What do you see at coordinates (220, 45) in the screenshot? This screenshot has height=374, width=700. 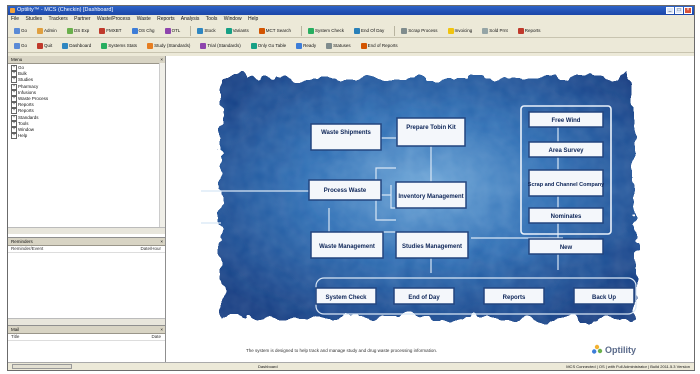 I see `toolbar-button: Trial (Standards)` at bounding box center [220, 45].